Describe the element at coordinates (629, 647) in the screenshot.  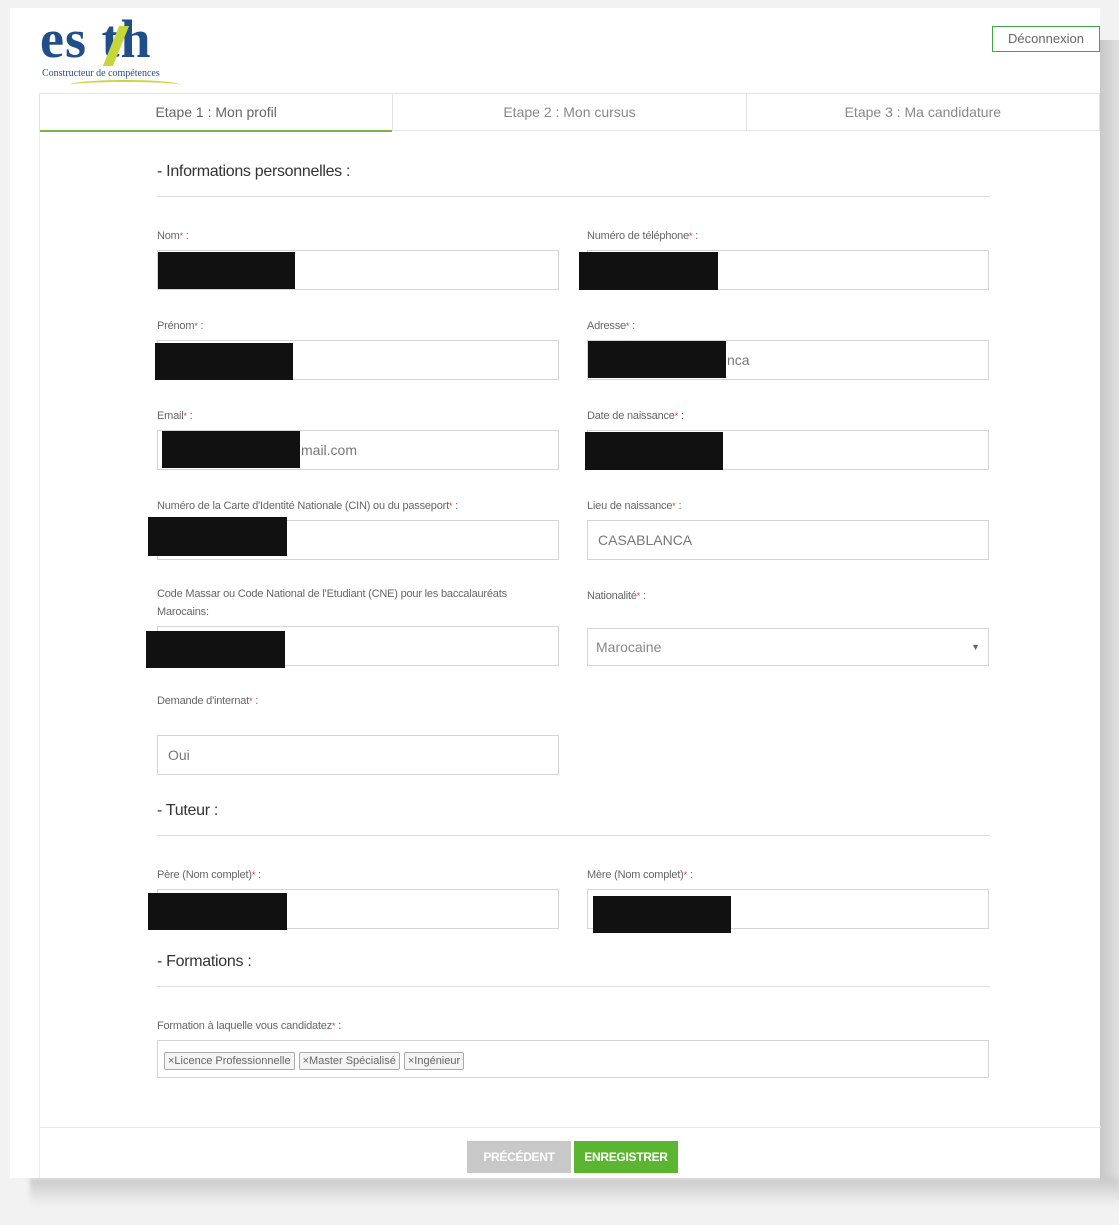
I see `nationalite-selected-value: Marocaine` at that location.